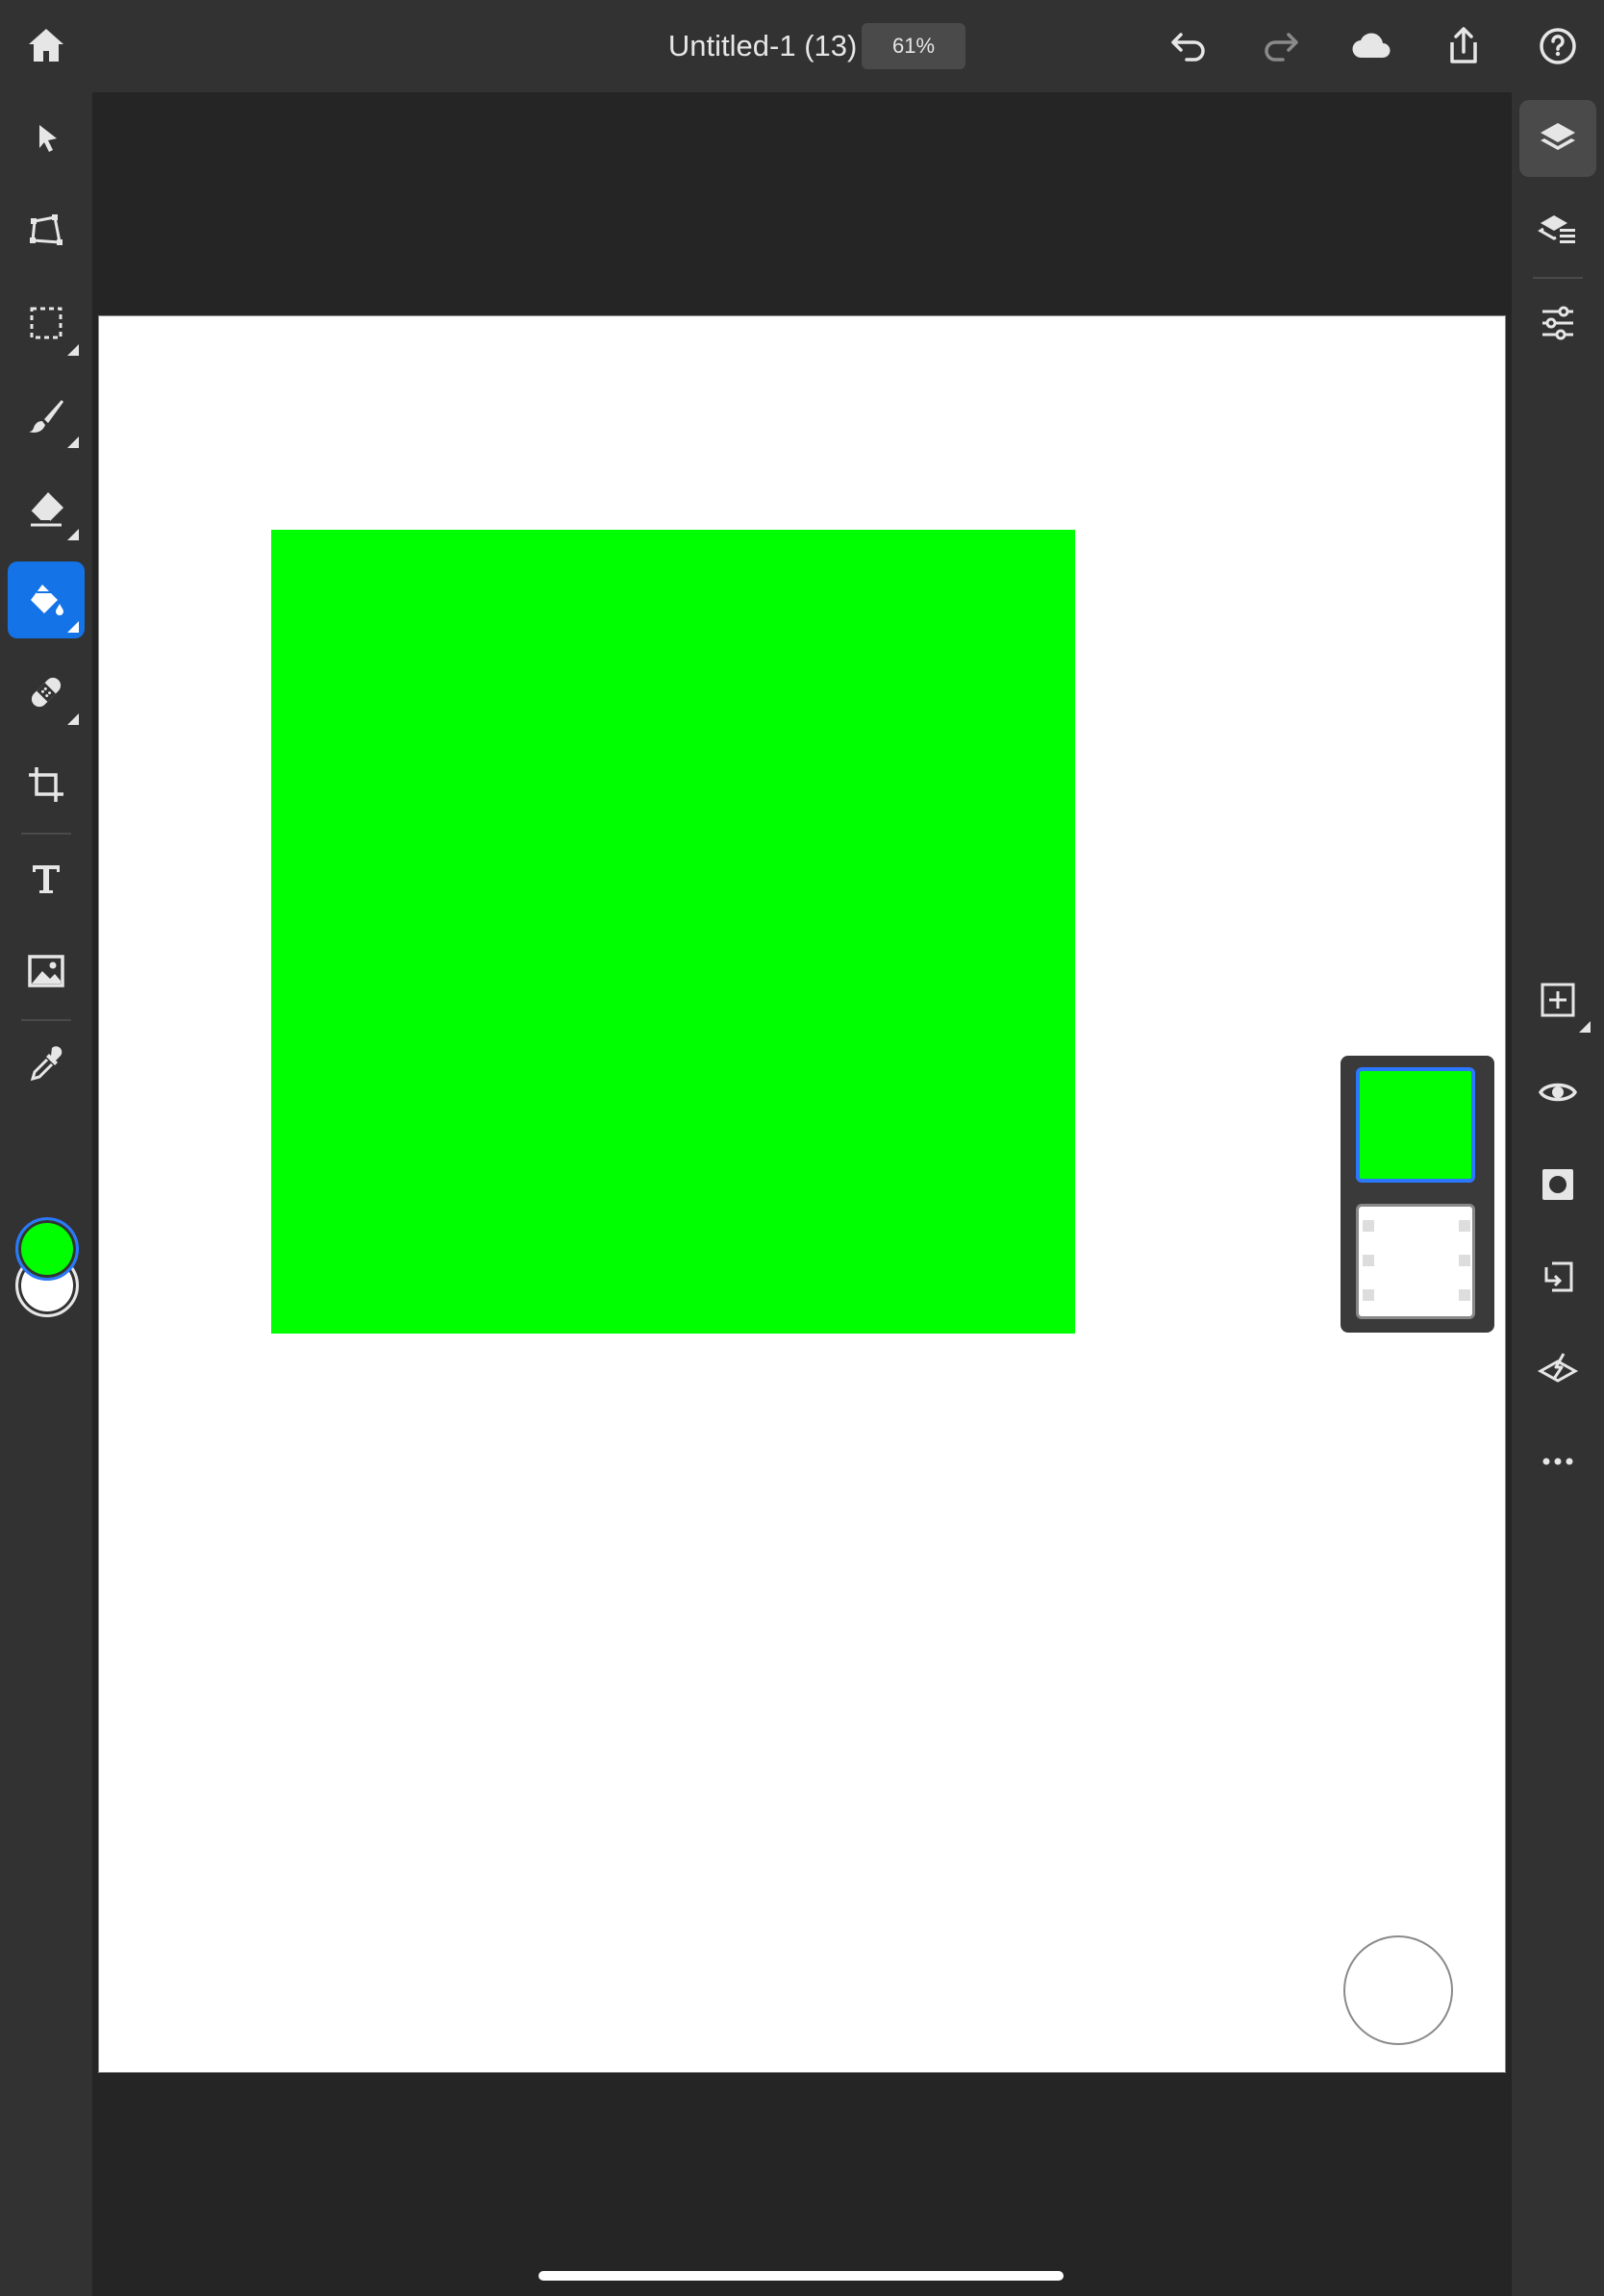 Image resolution: width=1604 pixels, height=2296 pixels. Describe the element at coordinates (1557, 138) in the screenshot. I see `layers-icon` at that location.